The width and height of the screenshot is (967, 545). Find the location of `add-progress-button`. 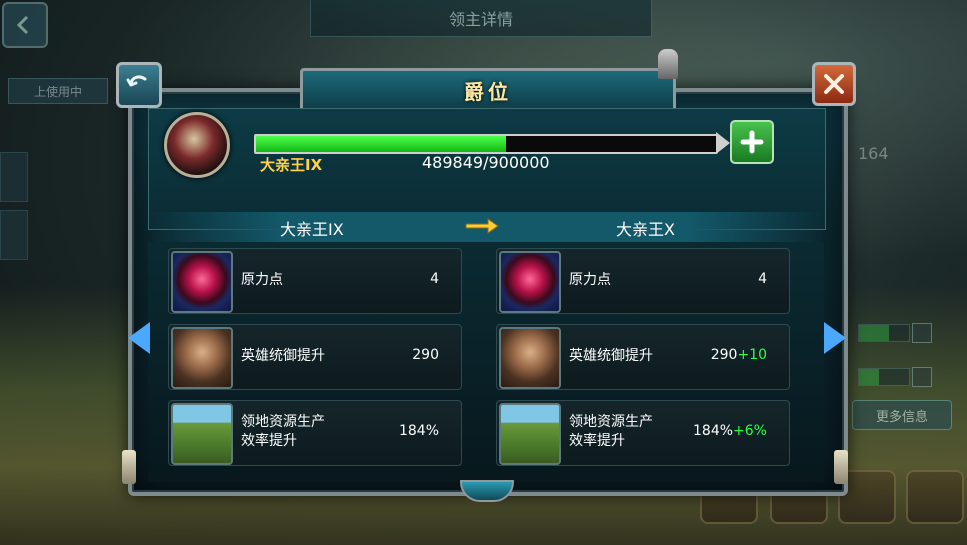

add-progress-button is located at coordinates (752, 142).